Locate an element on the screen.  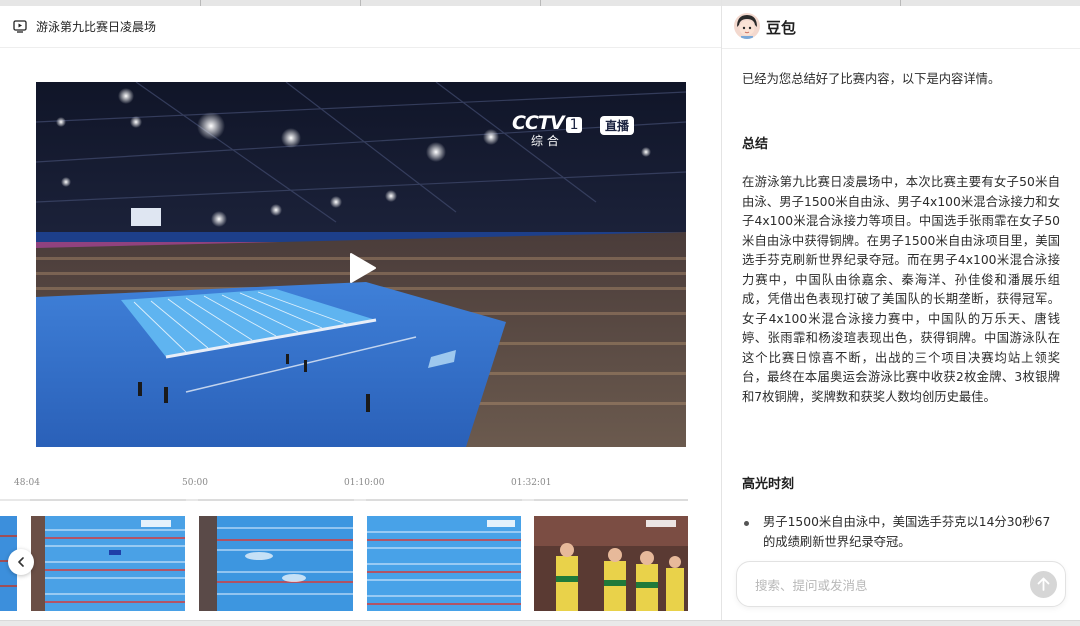
message-input is located at coordinates (890, 585).